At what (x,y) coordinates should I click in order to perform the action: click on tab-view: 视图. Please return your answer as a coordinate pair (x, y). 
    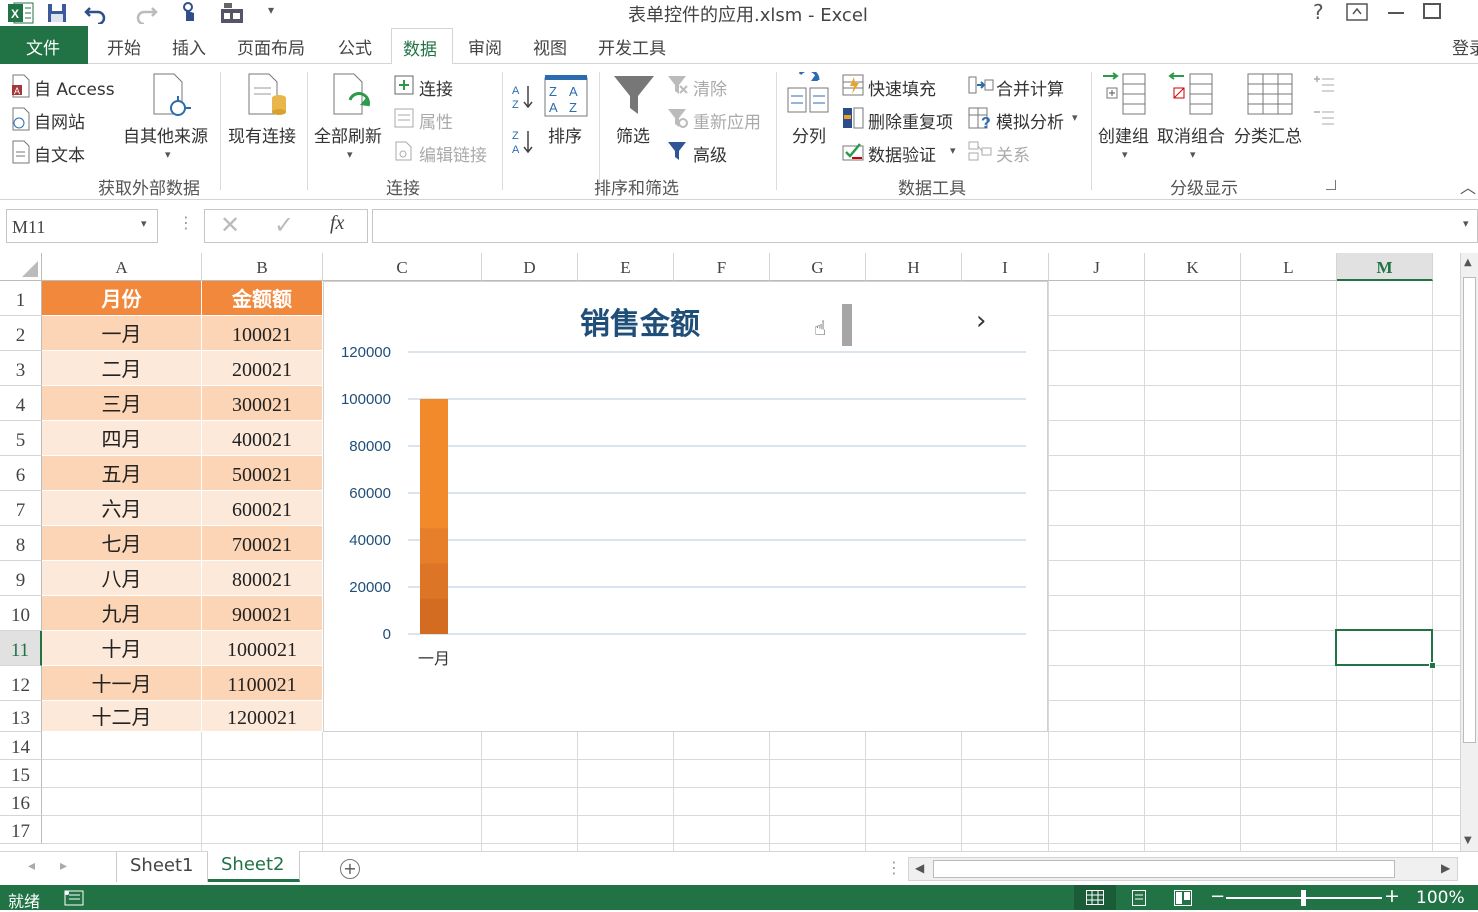
    Looking at the image, I should click on (550, 46).